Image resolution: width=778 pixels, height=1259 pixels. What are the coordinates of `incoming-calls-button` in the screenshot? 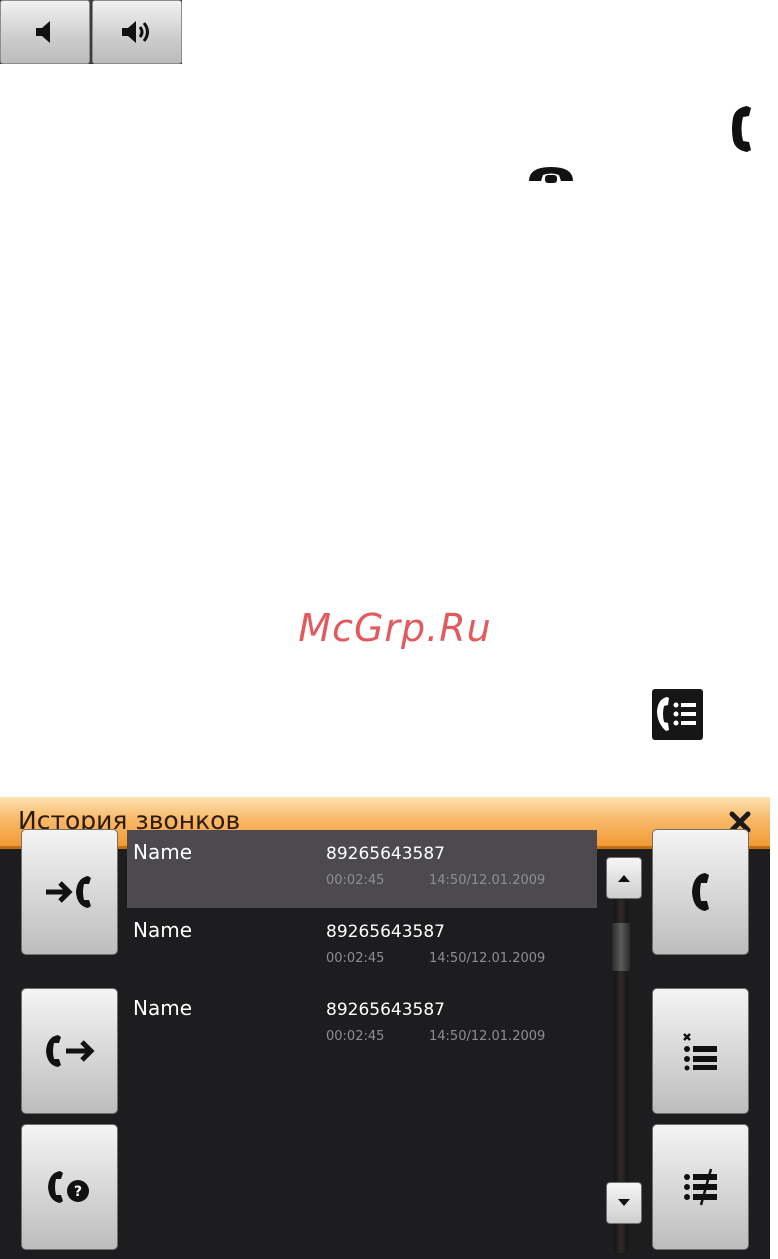 It's located at (69, 892).